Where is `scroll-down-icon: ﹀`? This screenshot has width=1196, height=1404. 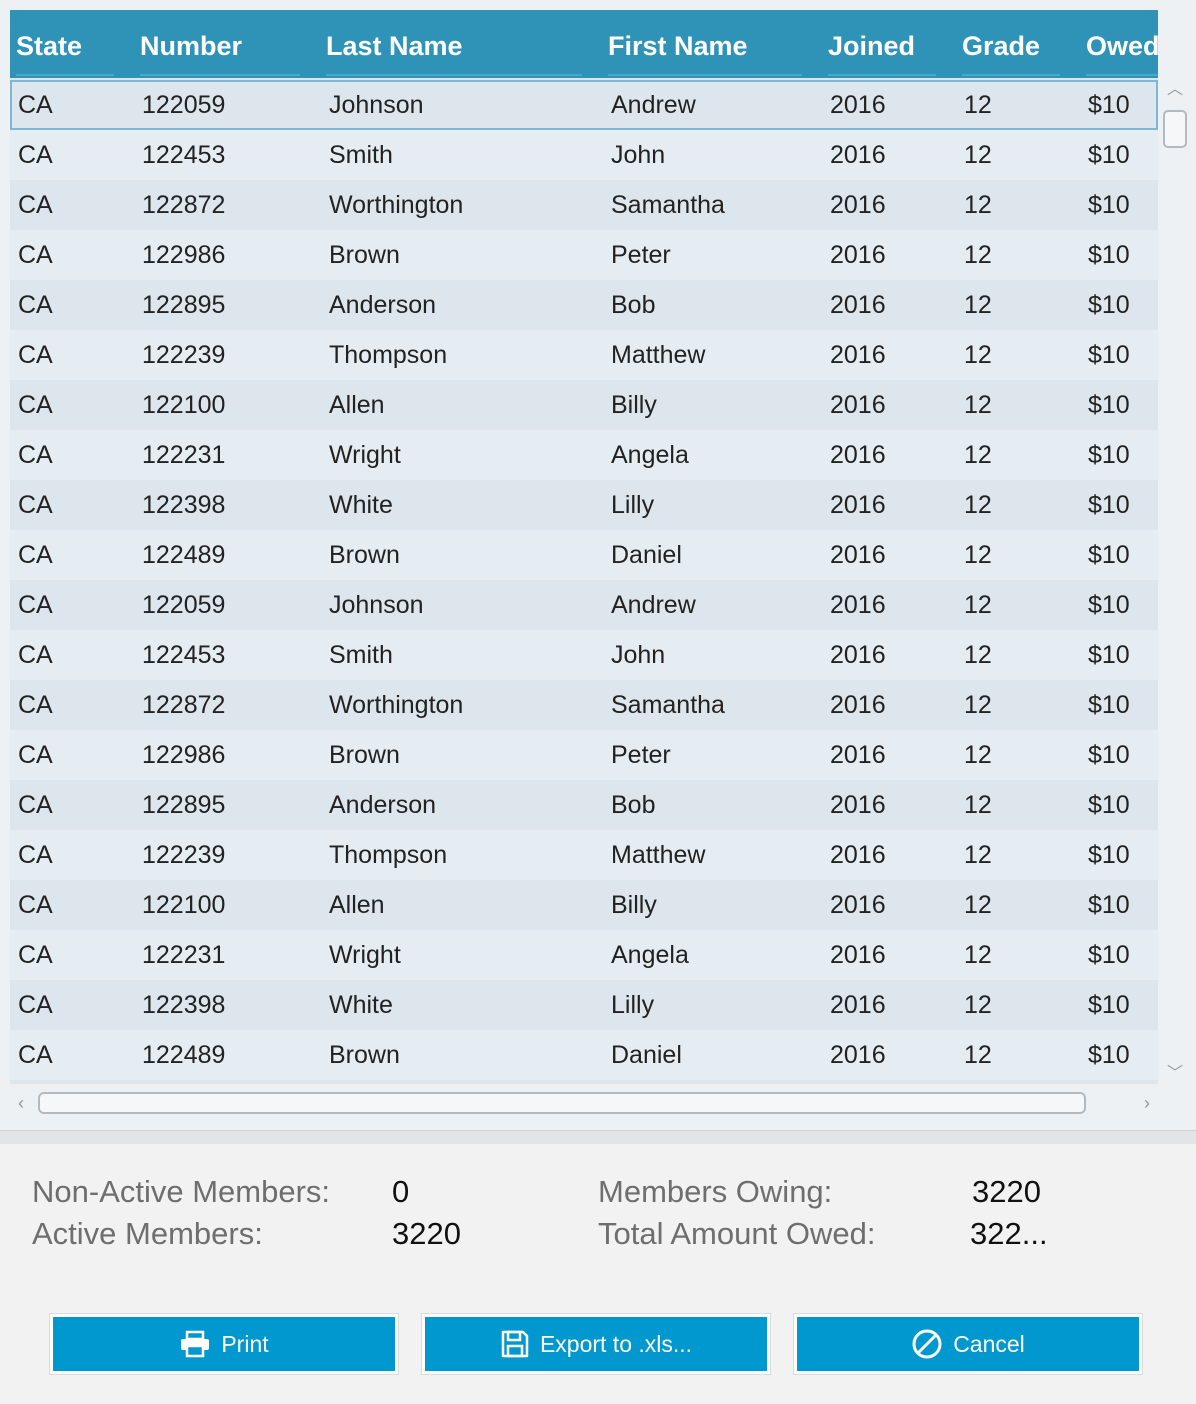
scroll-down-icon: ﹀ is located at coordinates (1175, 1074).